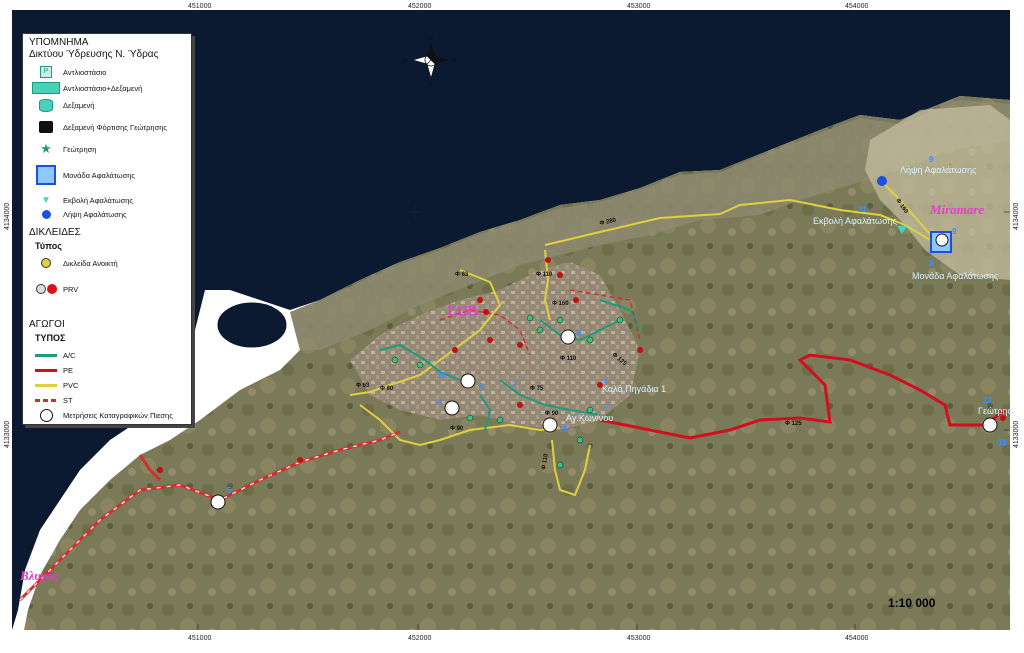  Describe the element at coordinates (514, 384) in the screenshot. I see `point-number: 3` at that location.